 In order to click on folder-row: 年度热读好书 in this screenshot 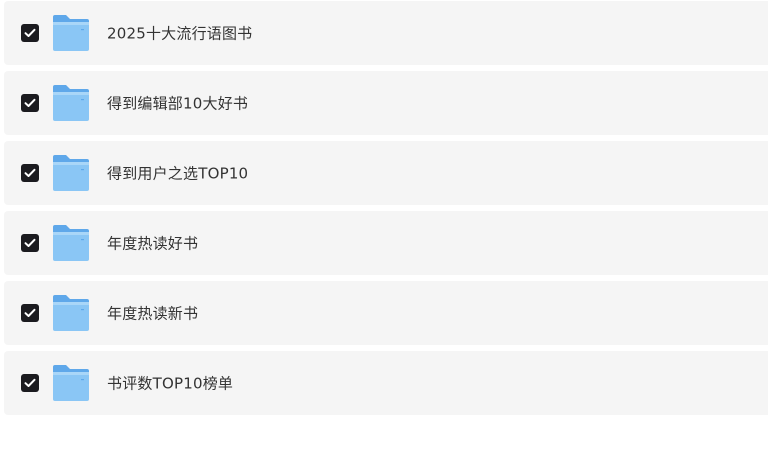, I will do `click(386, 243)`.